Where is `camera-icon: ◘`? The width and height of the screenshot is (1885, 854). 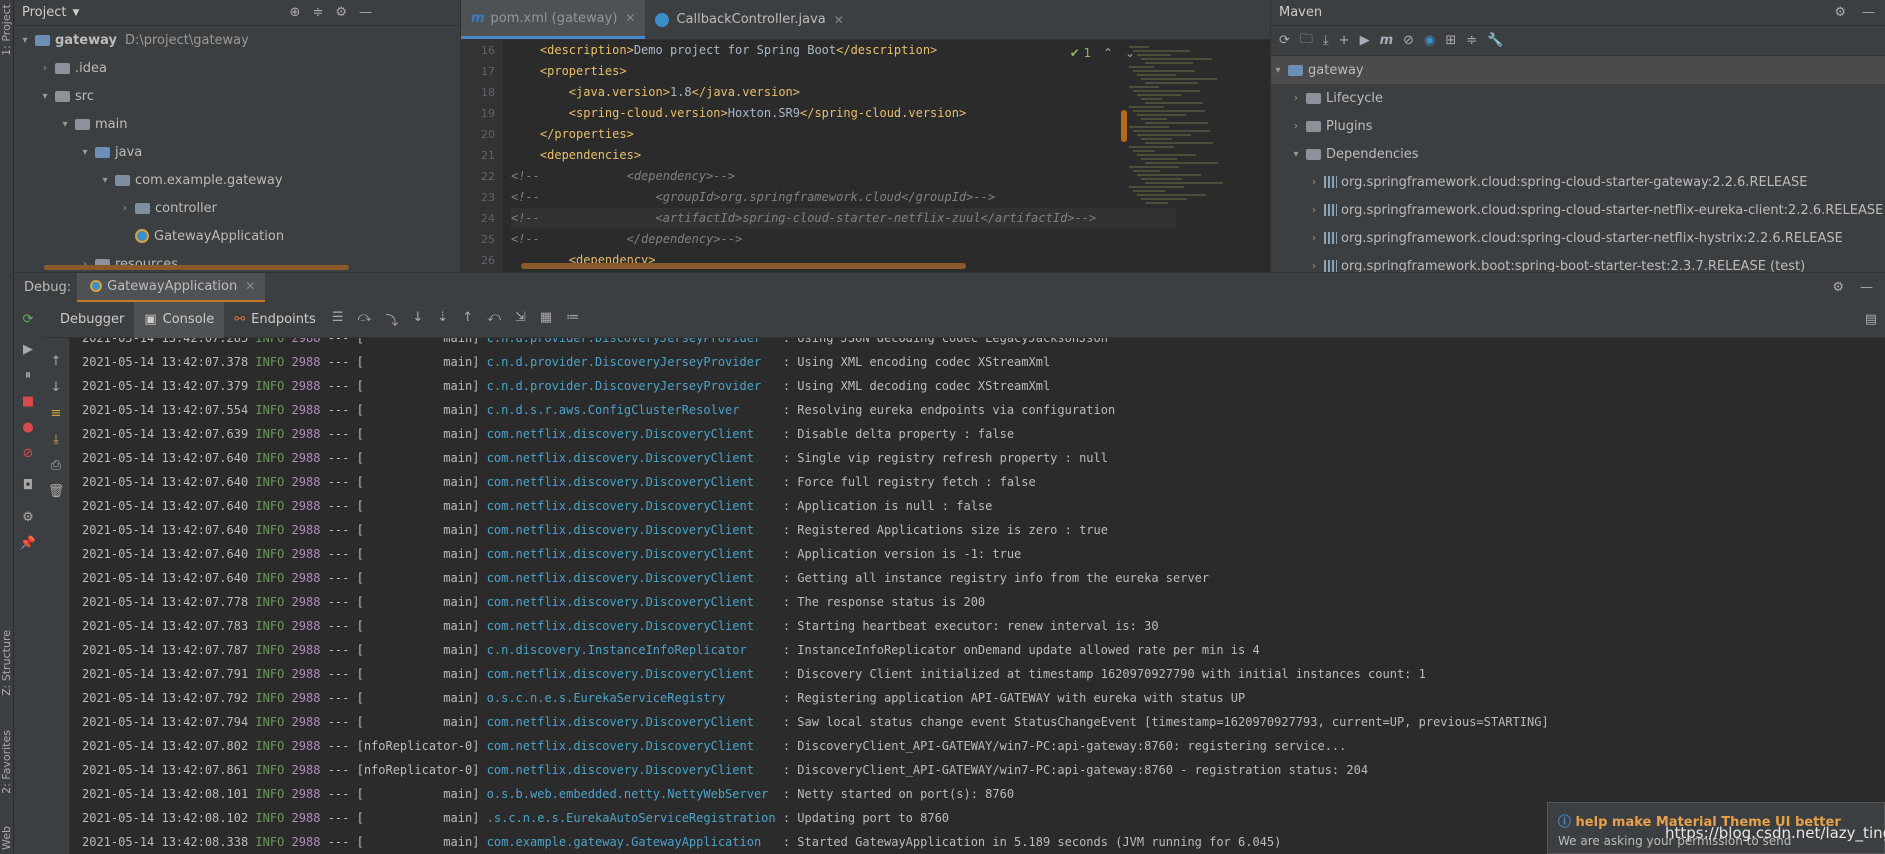 camera-icon: ◘ is located at coordinates (28, 485).